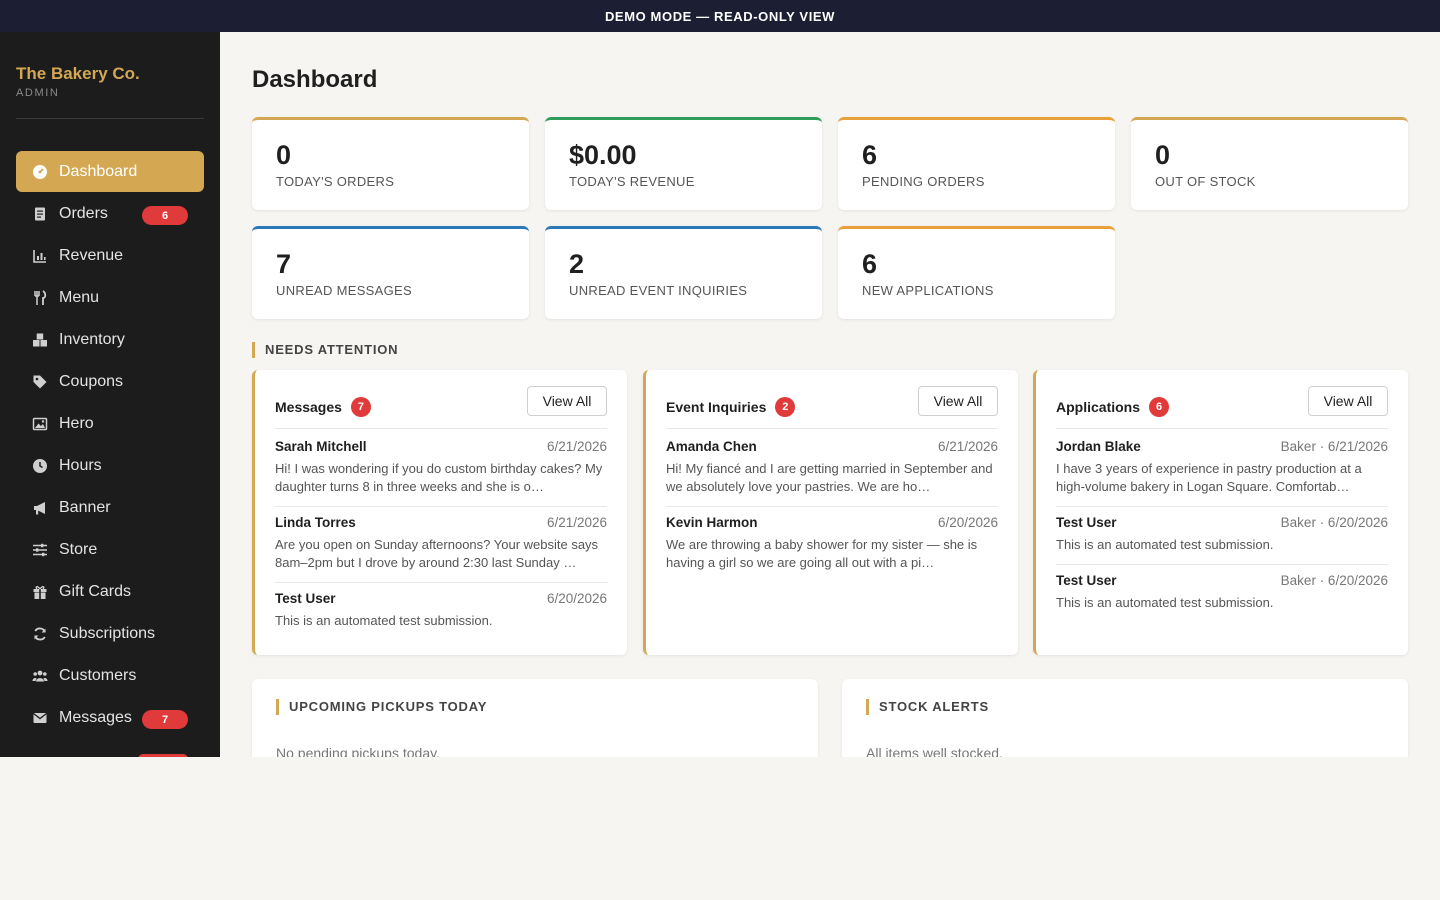 The width and height of the screenshot is (1440, 900). I want to click on panel-title: Messages, so click(308, 407).